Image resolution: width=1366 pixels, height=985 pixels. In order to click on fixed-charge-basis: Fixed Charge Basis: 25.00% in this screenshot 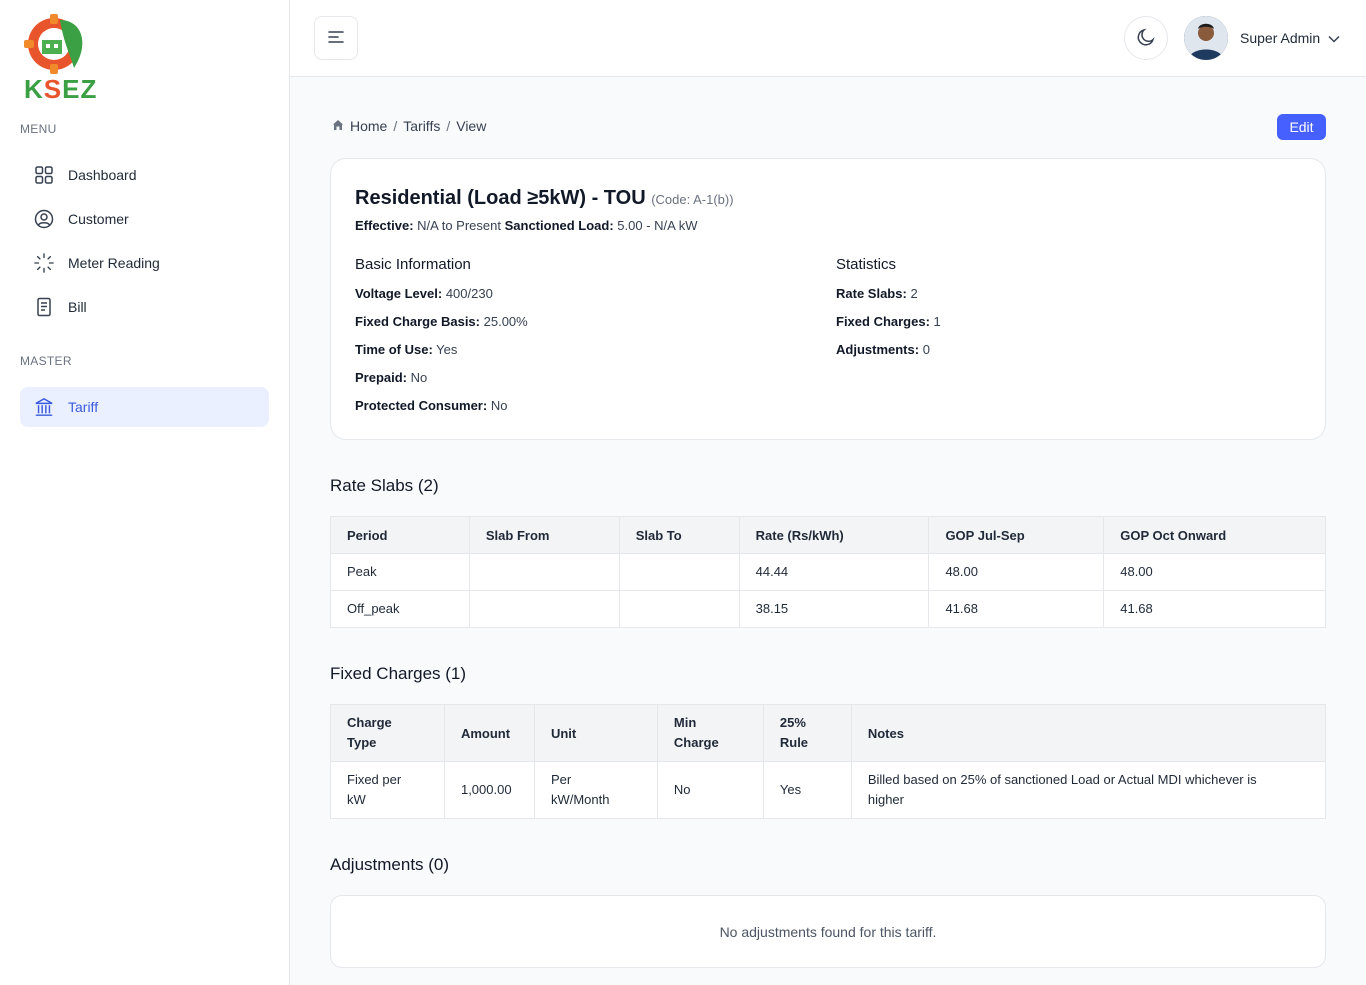, I will do `click(441, 321)`.